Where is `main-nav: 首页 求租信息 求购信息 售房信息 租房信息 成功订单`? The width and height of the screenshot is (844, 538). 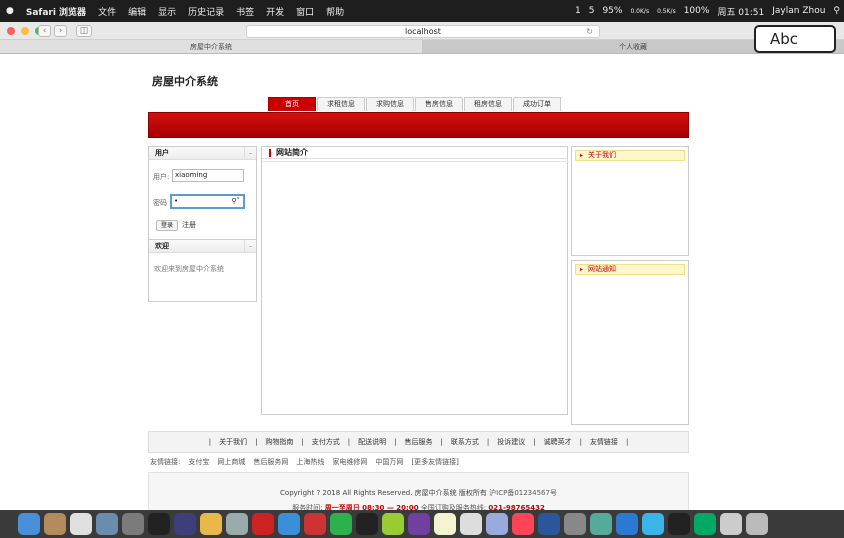 main-nav: 首页 求租信息 求购信息 售房信息 租房信息 成功订单 is located at coordinates (414, 104).